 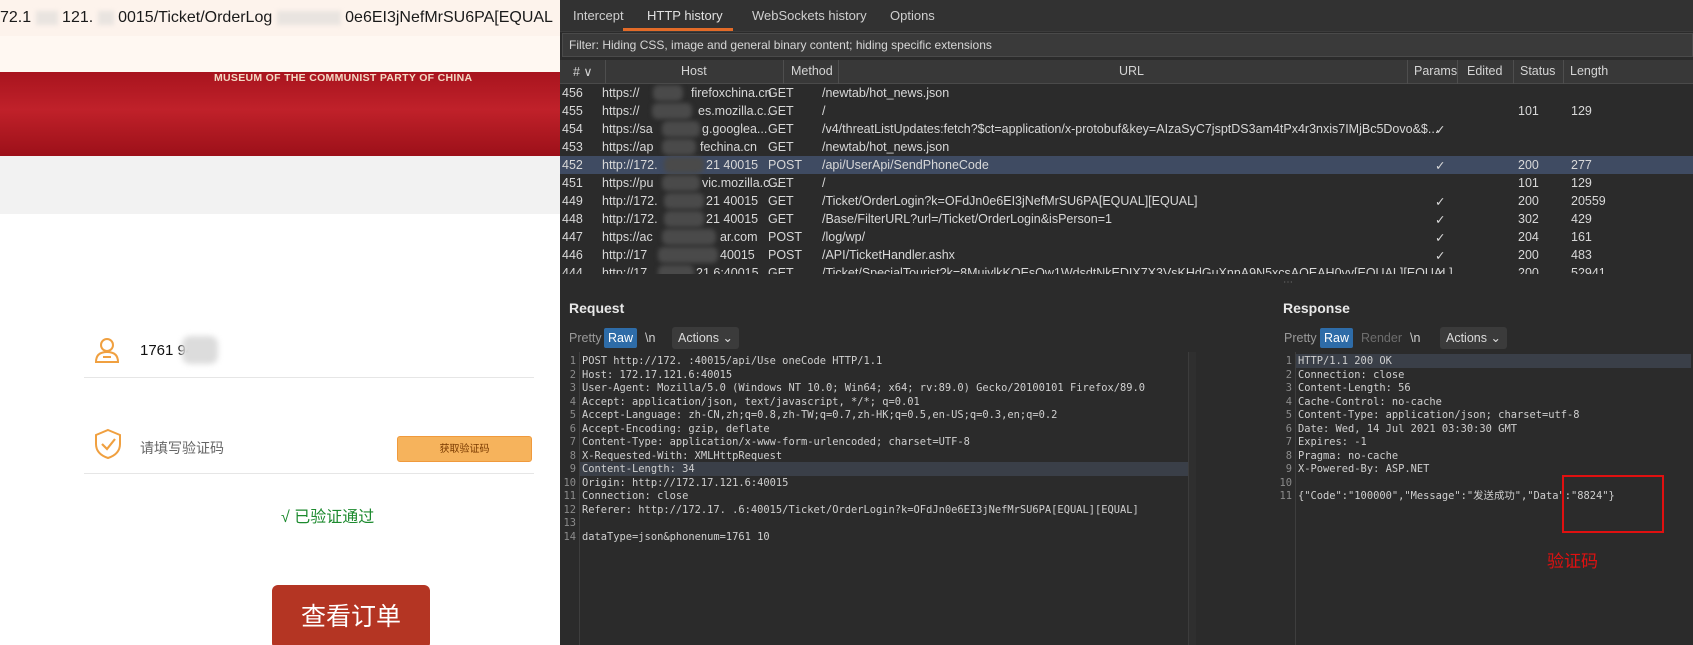 I want to click on url-text-end: 0e6EI3jNefMrSU6PA[EQUAL, so click(x=449, y=17).